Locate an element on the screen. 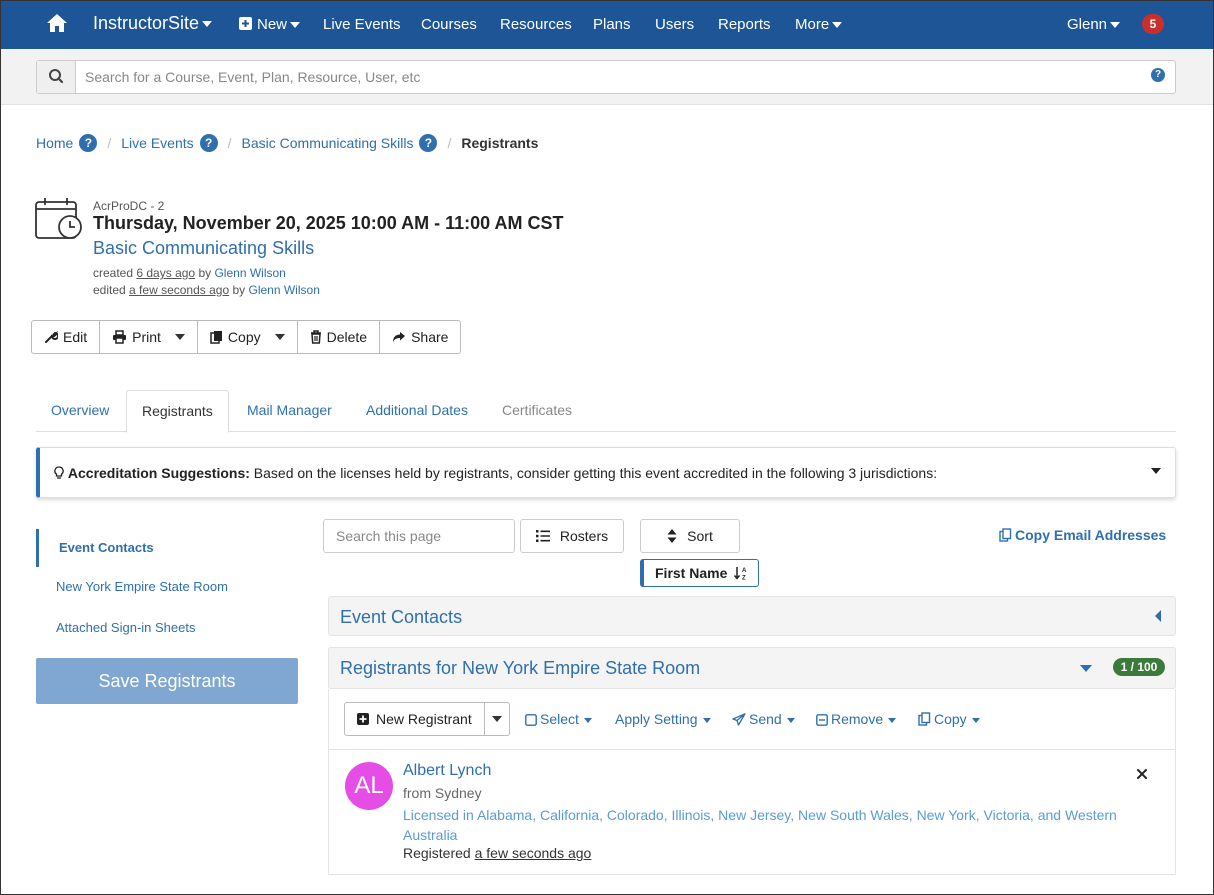  calendar-clock-icon is located at coordinates (58, 218).